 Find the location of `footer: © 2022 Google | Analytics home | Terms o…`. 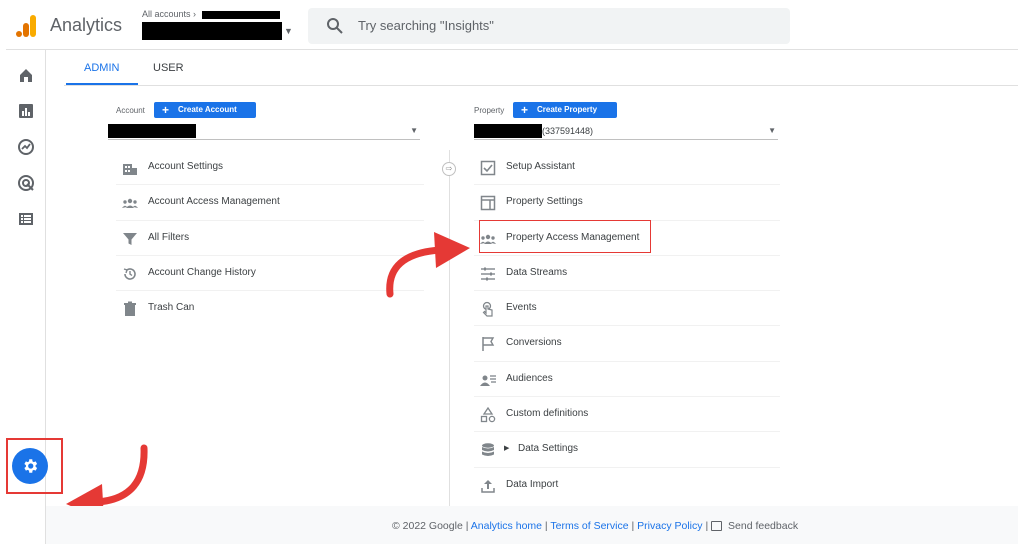

footer: © 2022 Google | Analytics home | Terms o… is located at coordinates (532, 525).